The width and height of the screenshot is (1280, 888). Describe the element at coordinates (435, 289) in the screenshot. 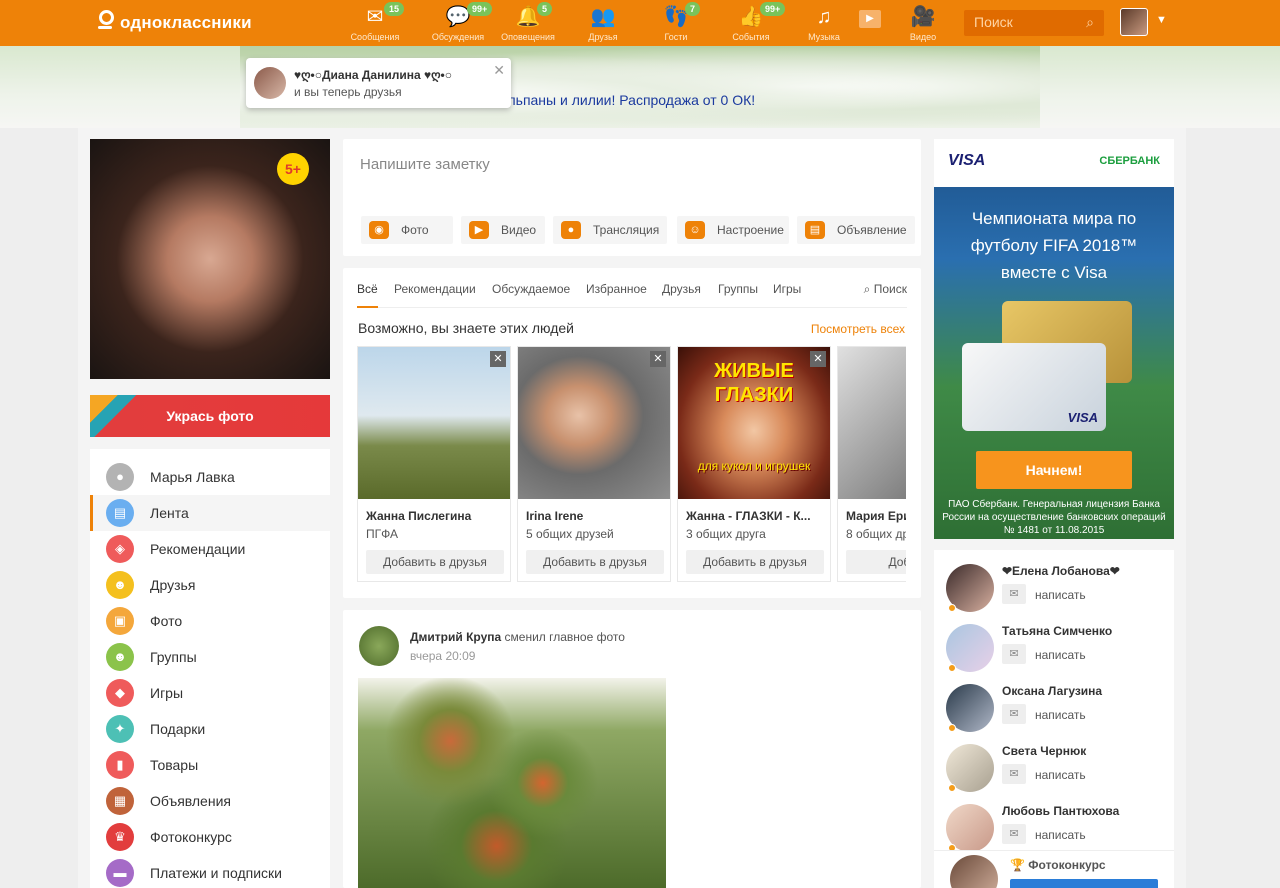

I see `tab-recommendations: Рекомендации` at that location.